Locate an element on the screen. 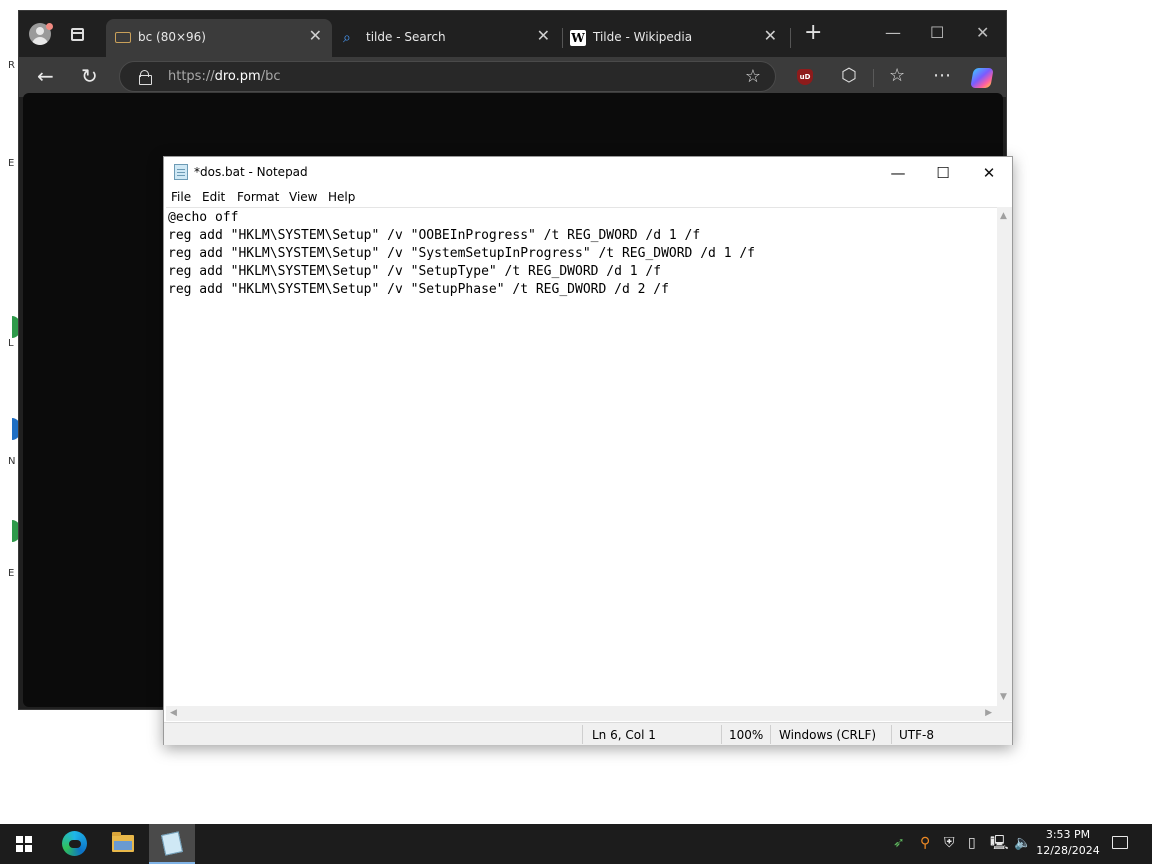 This screenshot has width=1152, height=864. taskbar-edge is located at coordinates (74, 844).